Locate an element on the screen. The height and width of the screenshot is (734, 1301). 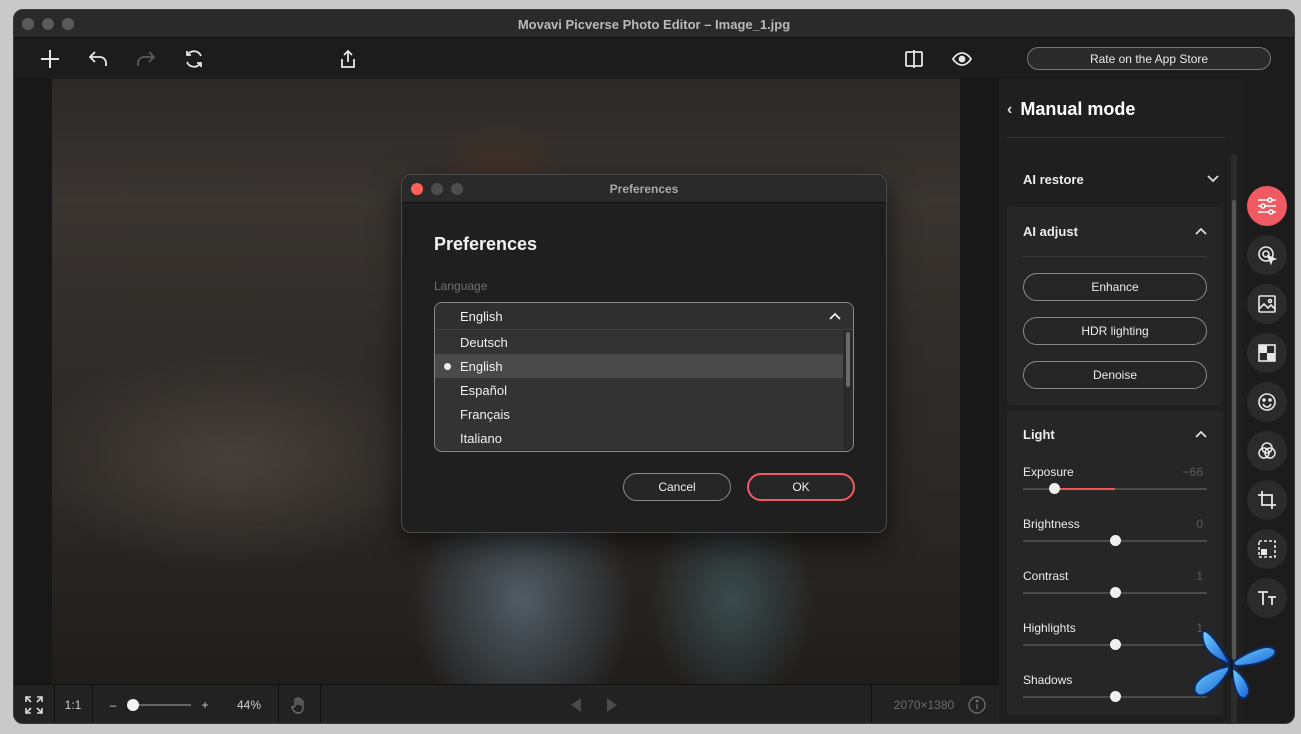
slider-value: 0 is located at coordinates (1199, 524).